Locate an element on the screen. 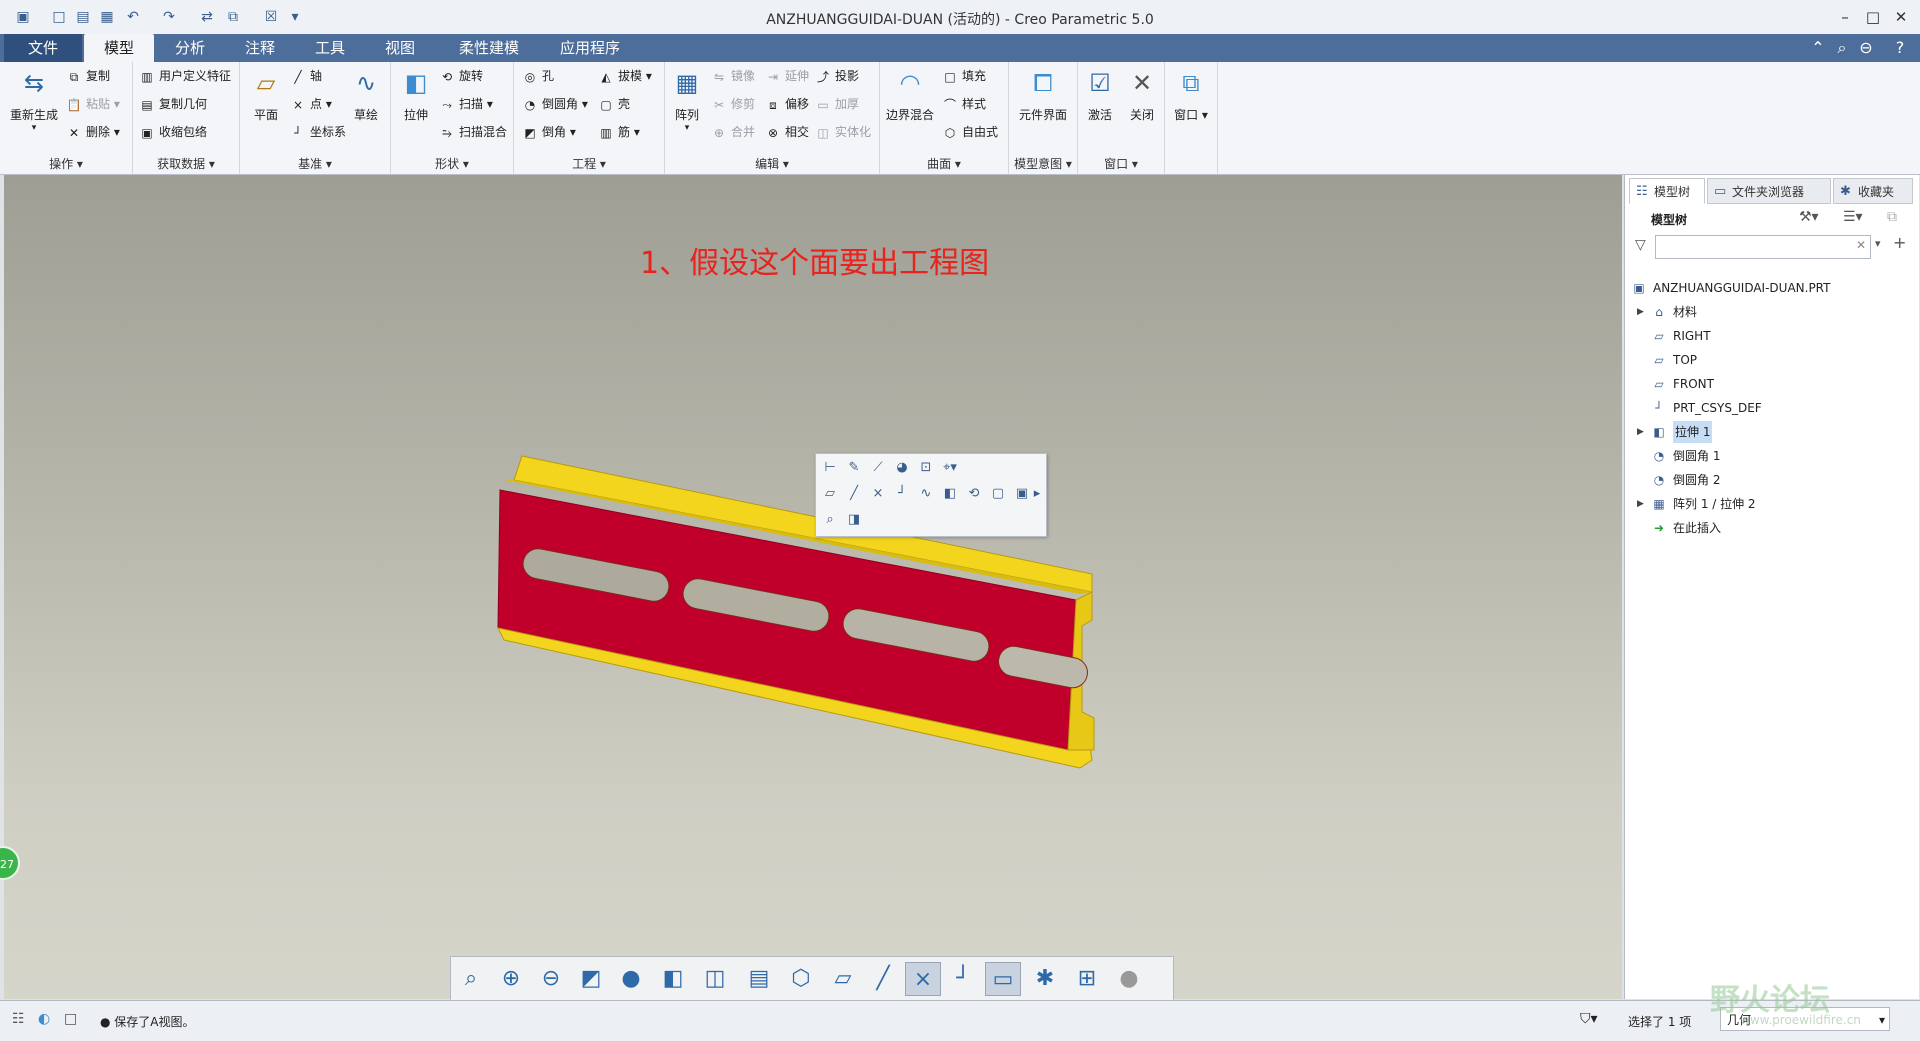 This screenshot has width=1920, height=1041. expand-arrow-icon: ▶ is located at coordinates (1640, 432).